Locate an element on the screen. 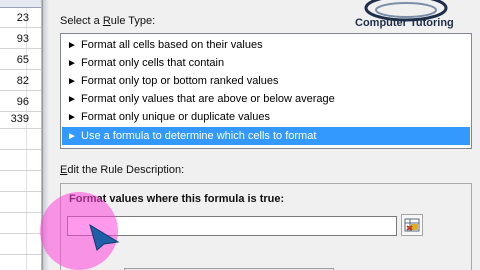  rule-type-item: ► Format only top or bottom ranked values is located at coordinates (266, 81).